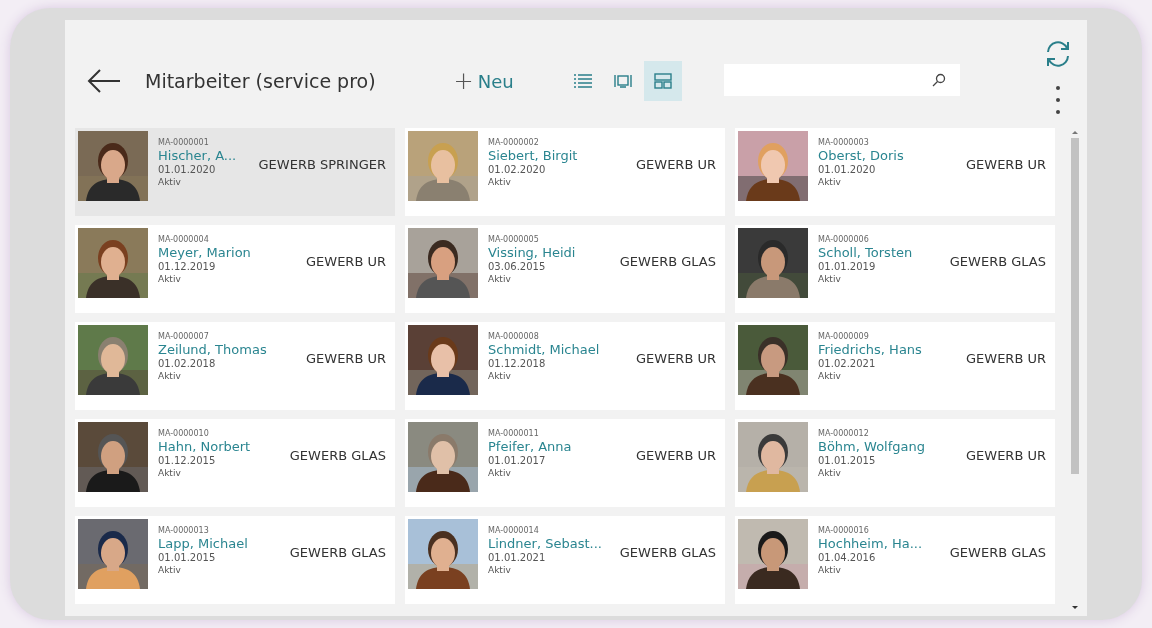 The image size is (1152, 628). I want to click on new-button: + Neu, so click(483, 81).